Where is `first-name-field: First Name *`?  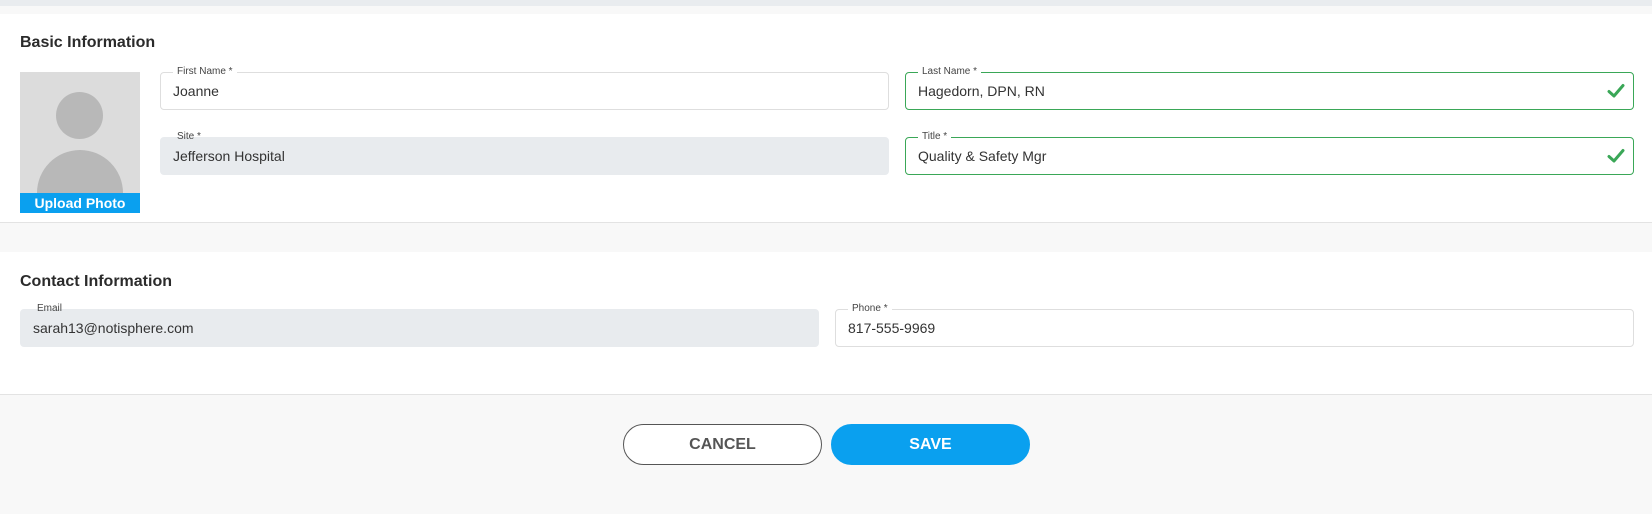 first-name-field: First Name * is located at coordinates (524, 88).